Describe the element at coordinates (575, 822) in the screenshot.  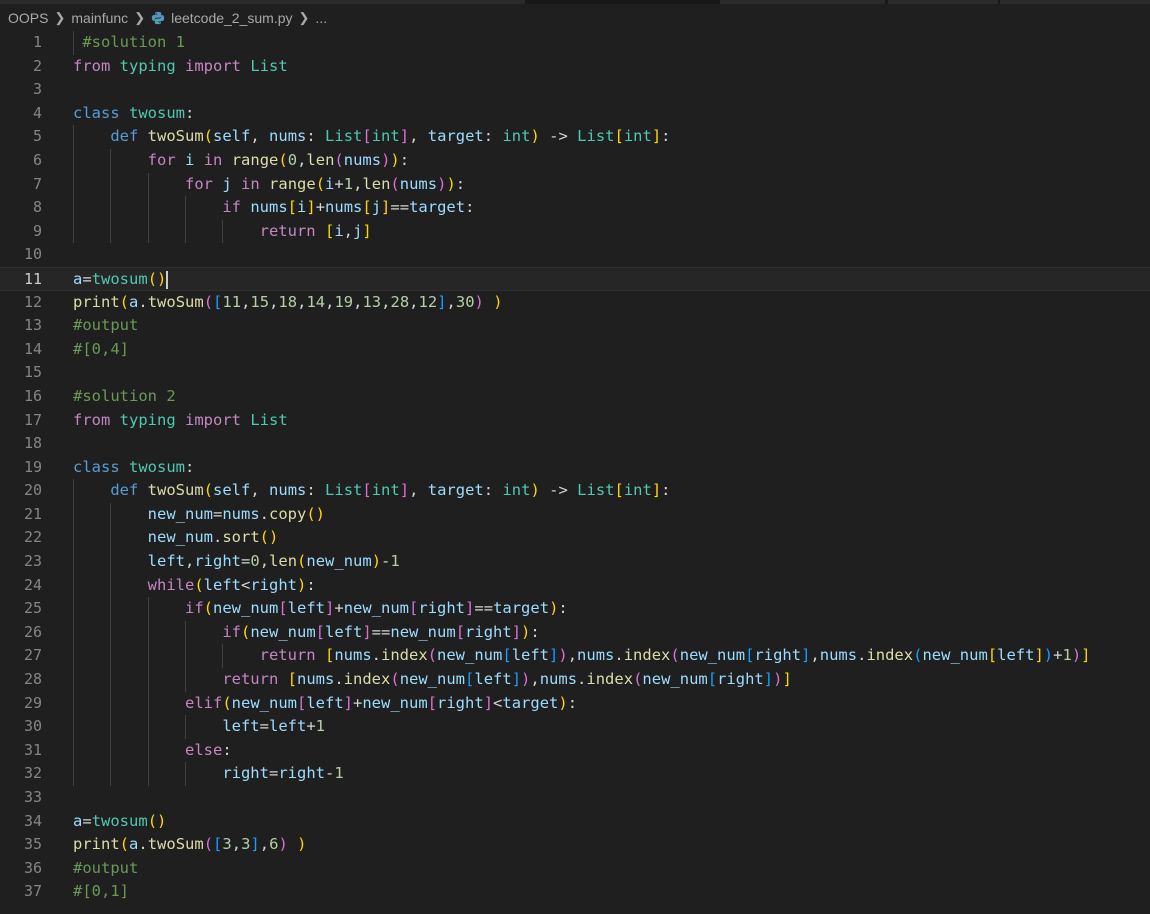
I see `code-line: 34 a=twosum()` at that location.